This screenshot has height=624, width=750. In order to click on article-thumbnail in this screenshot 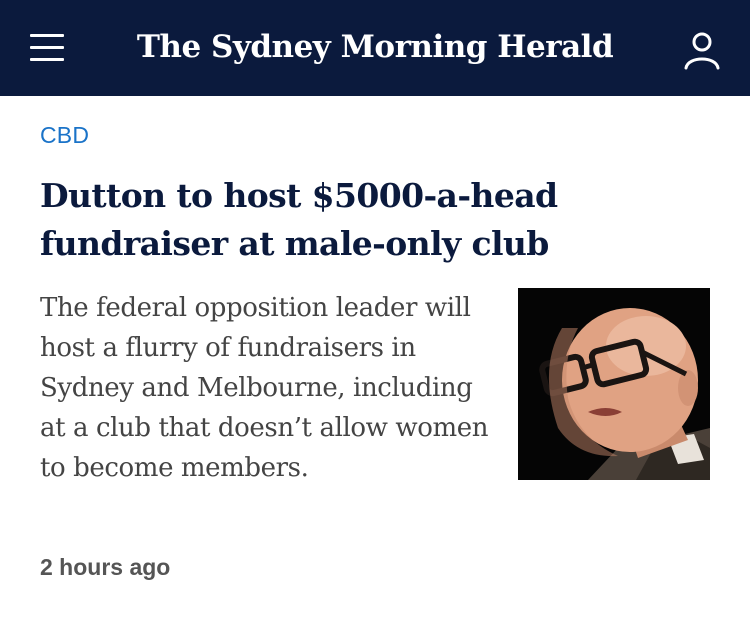, I will do `click(614, 384)`.